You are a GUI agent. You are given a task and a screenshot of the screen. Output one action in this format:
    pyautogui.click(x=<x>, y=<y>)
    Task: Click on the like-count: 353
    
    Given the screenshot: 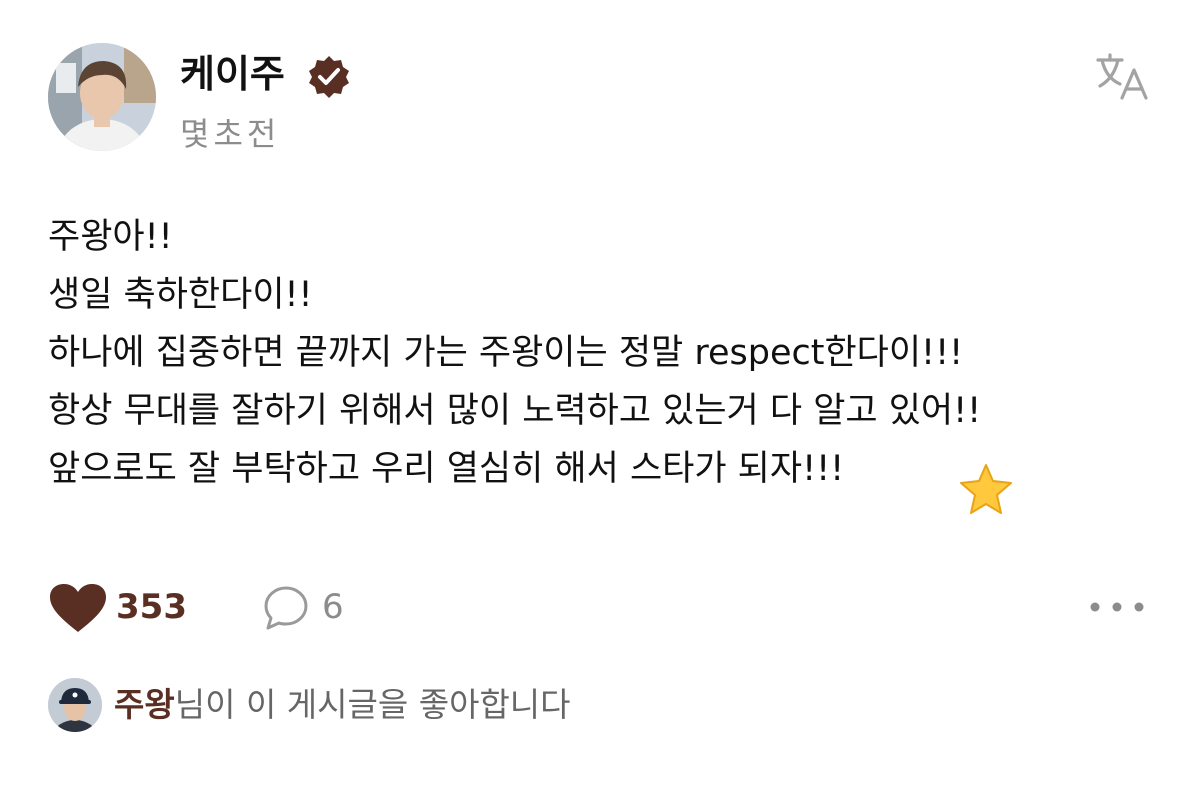 What is the action you would take?
    pyautogui.click(x=151, y=607)
    